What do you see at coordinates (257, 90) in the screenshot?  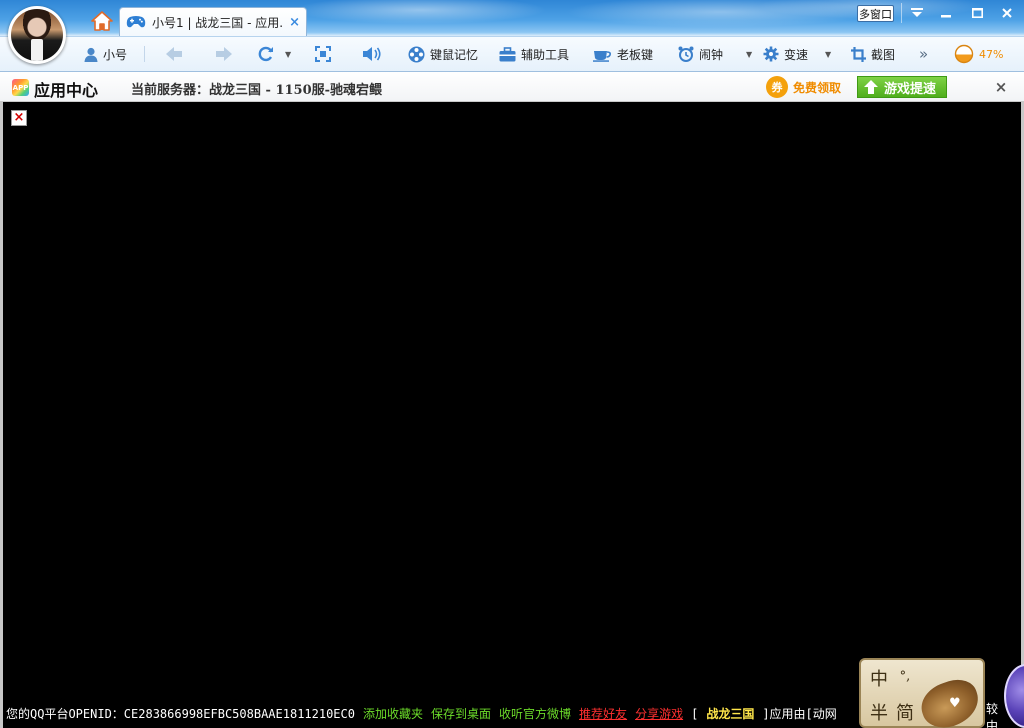 I see `current-server-info: 当前服务器：战龙三国 - 1150服-驰魂宕鳂` at bounding box center [257, 90].